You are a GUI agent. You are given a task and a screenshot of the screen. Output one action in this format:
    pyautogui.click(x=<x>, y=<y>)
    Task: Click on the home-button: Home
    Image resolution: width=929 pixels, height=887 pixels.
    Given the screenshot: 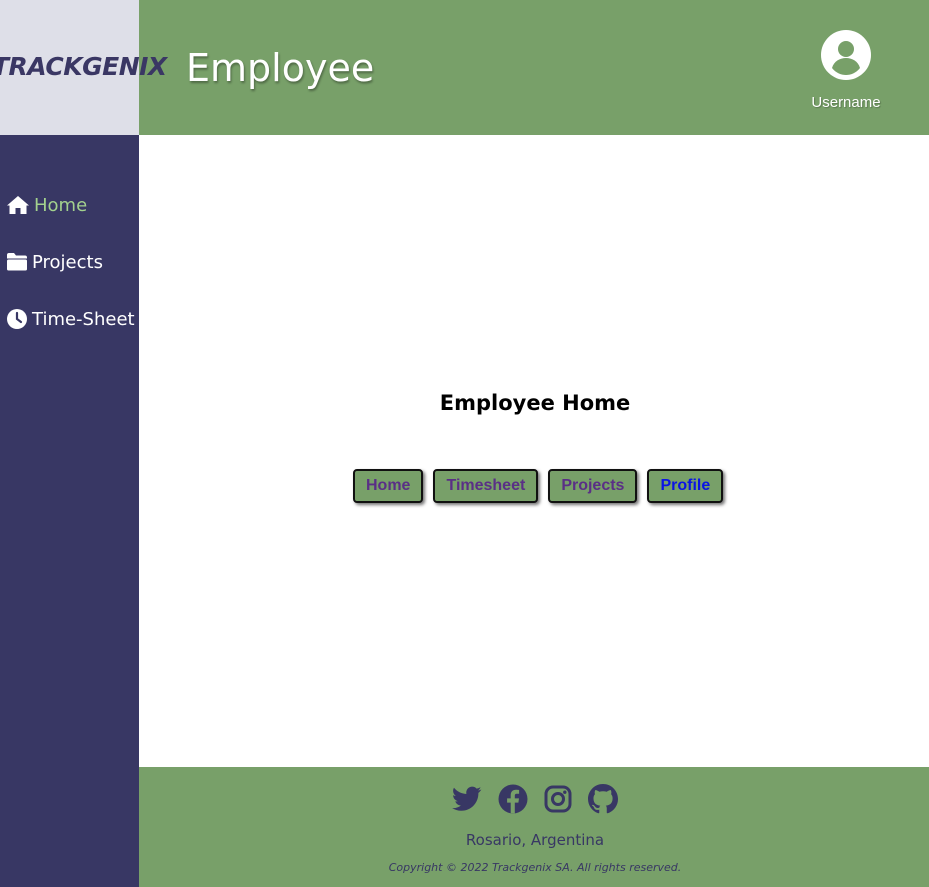 What is the action you would take?
    pyautogui.click(x=388, y=486)
    